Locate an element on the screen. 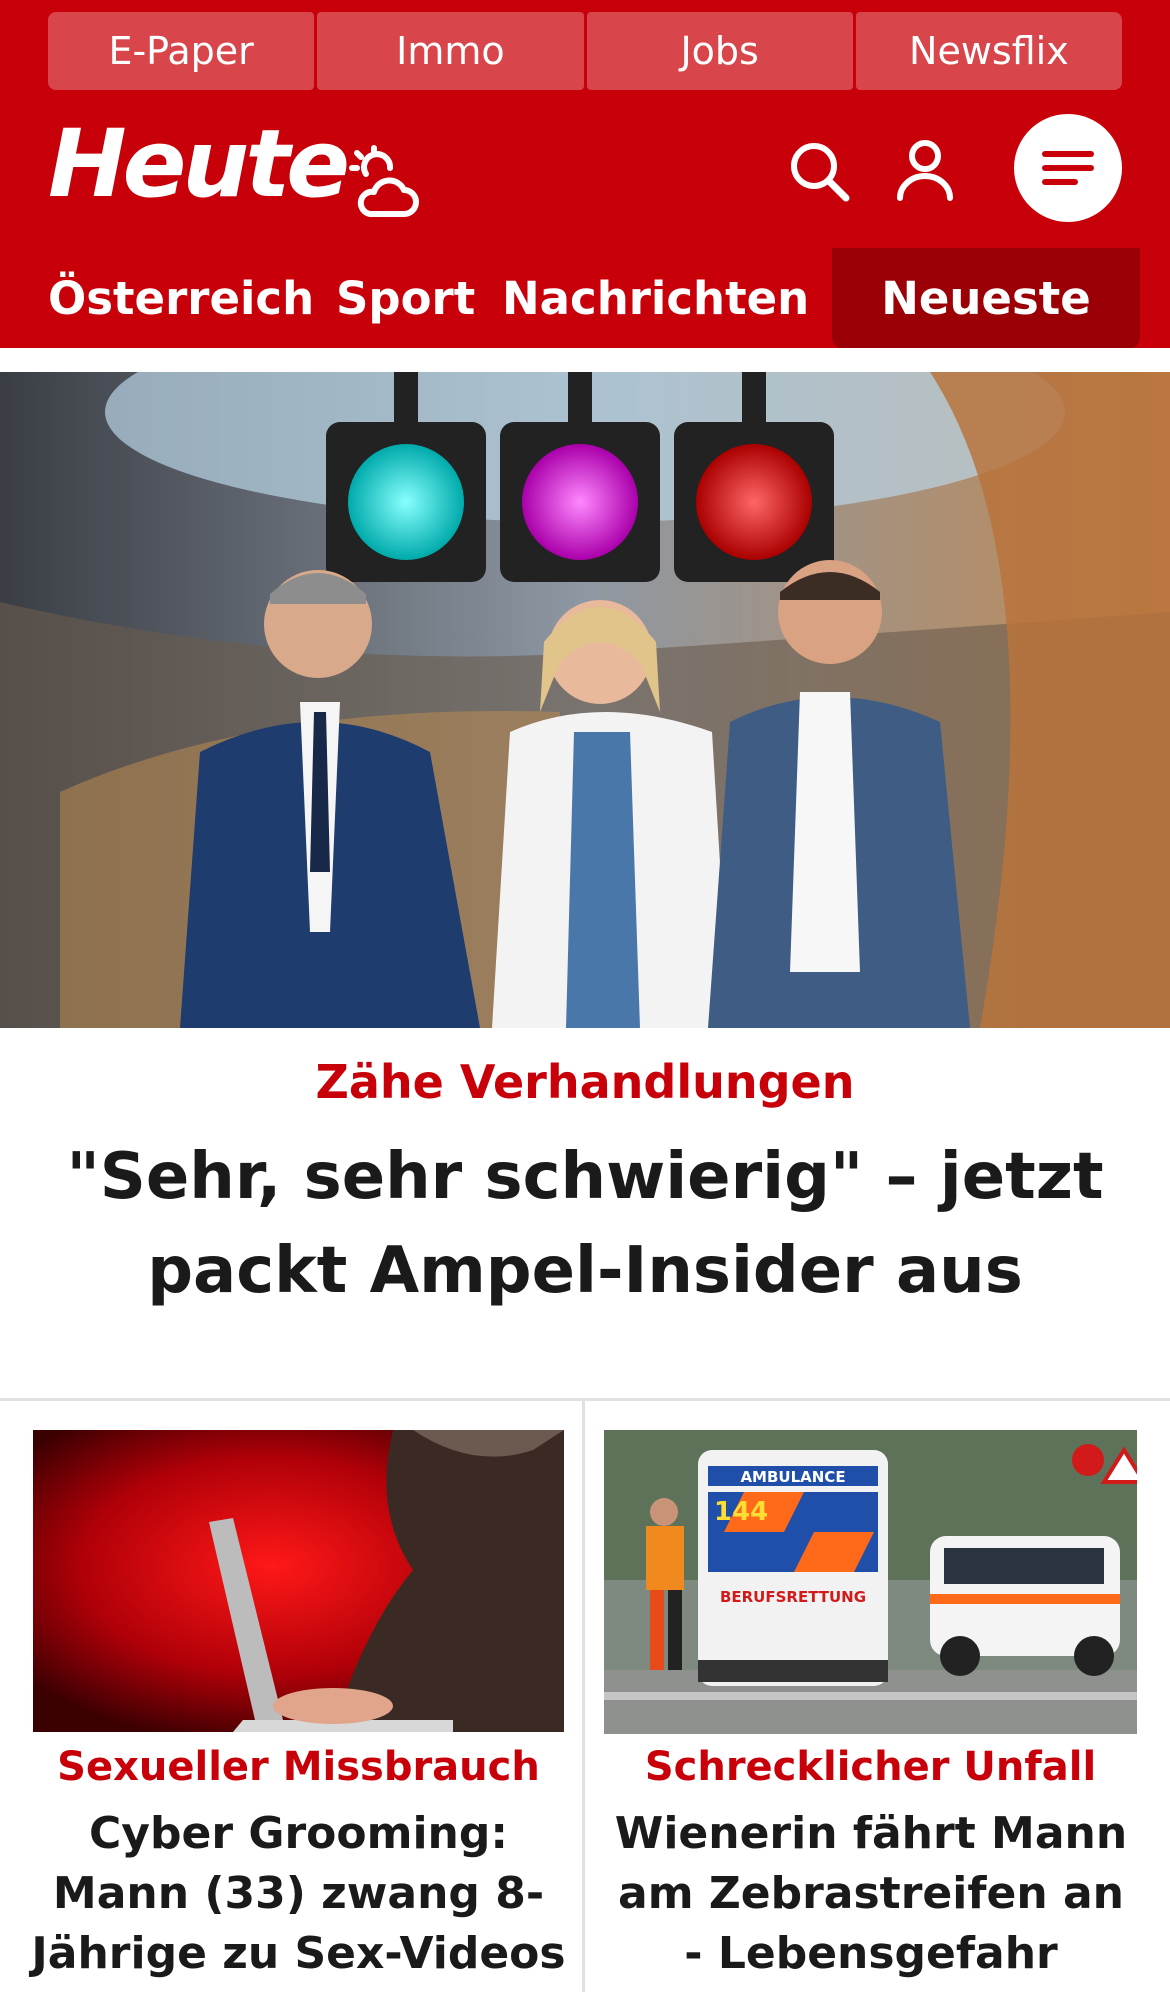  heute-logo: Heute is located at coordinates (199, 165).